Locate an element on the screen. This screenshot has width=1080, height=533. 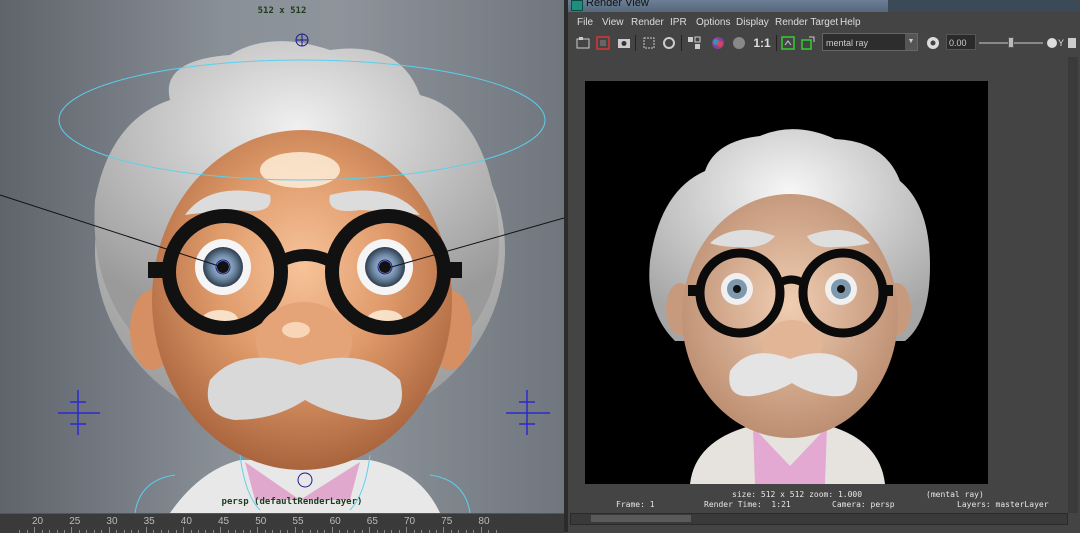
render-time-info: Render Time: 1:21 is located at coordinates (747, 504).